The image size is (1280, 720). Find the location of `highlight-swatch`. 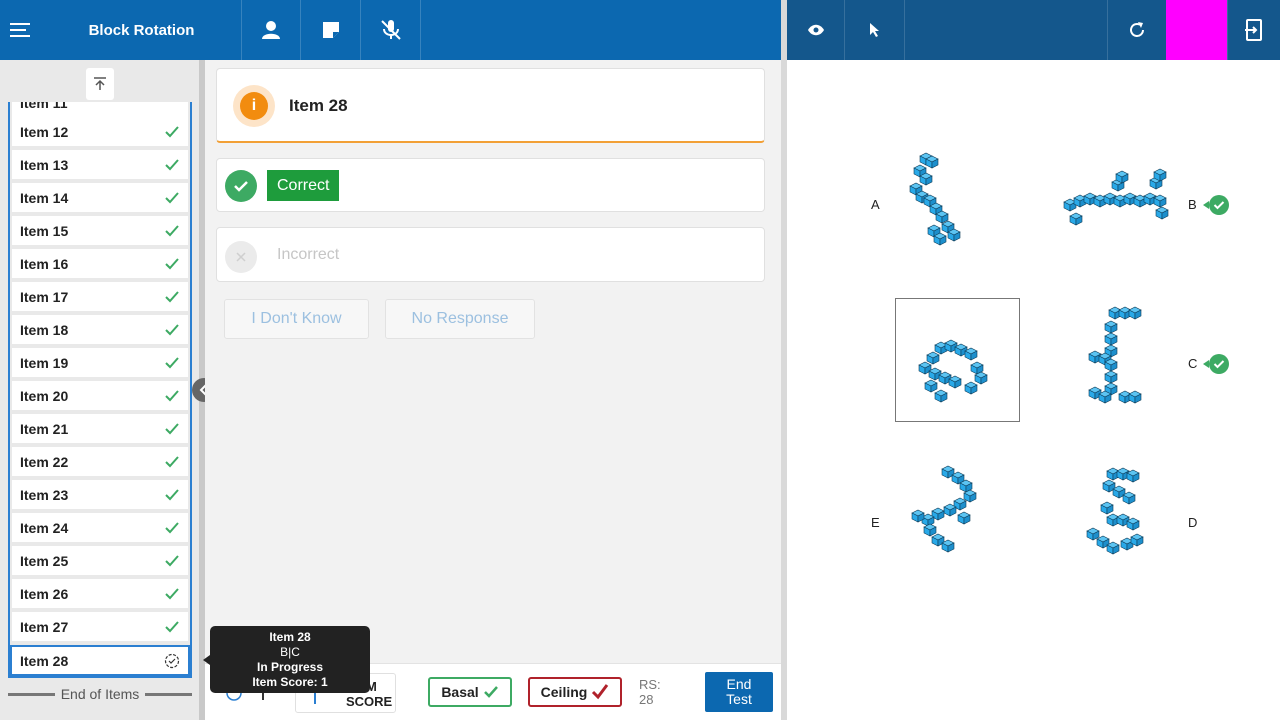

highlight-swatch is located at coordinates (1196, 30).